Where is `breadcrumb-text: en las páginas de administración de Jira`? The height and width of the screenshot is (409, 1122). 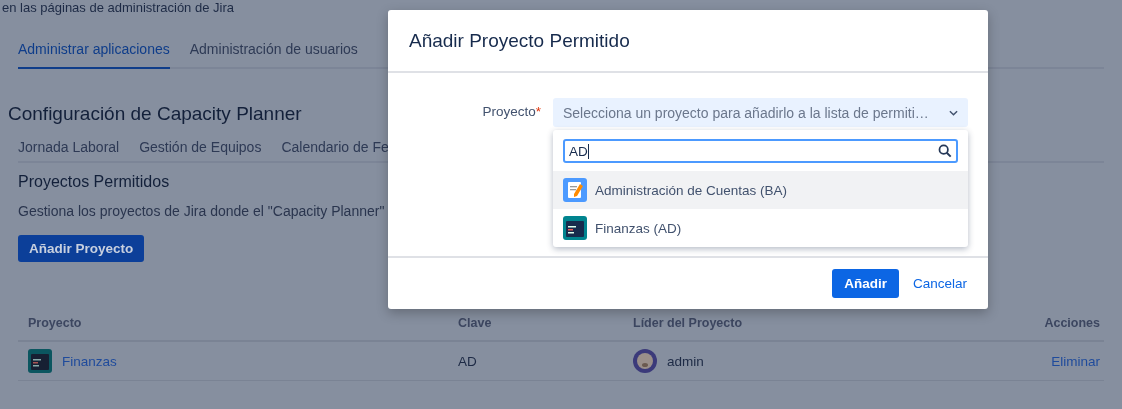
breadcrumb-text: en las páginas de administración de Jira is located at coordinates (118, 7).